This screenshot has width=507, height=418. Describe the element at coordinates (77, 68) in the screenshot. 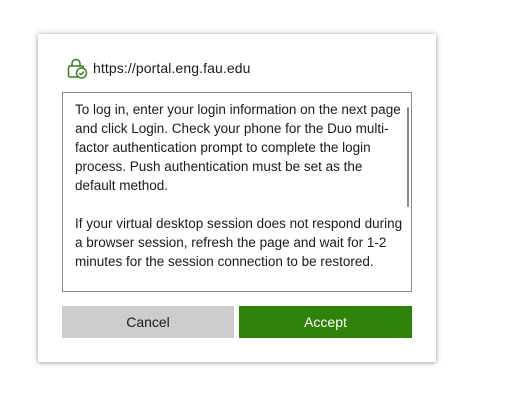

I see `lock-check-icon` at that location.